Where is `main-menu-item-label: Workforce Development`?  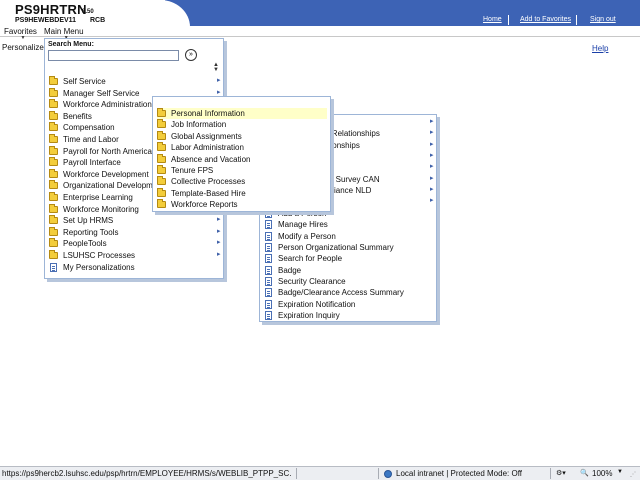 main-menu-item-label: Workforce Development is located at coordinates (106, 174).